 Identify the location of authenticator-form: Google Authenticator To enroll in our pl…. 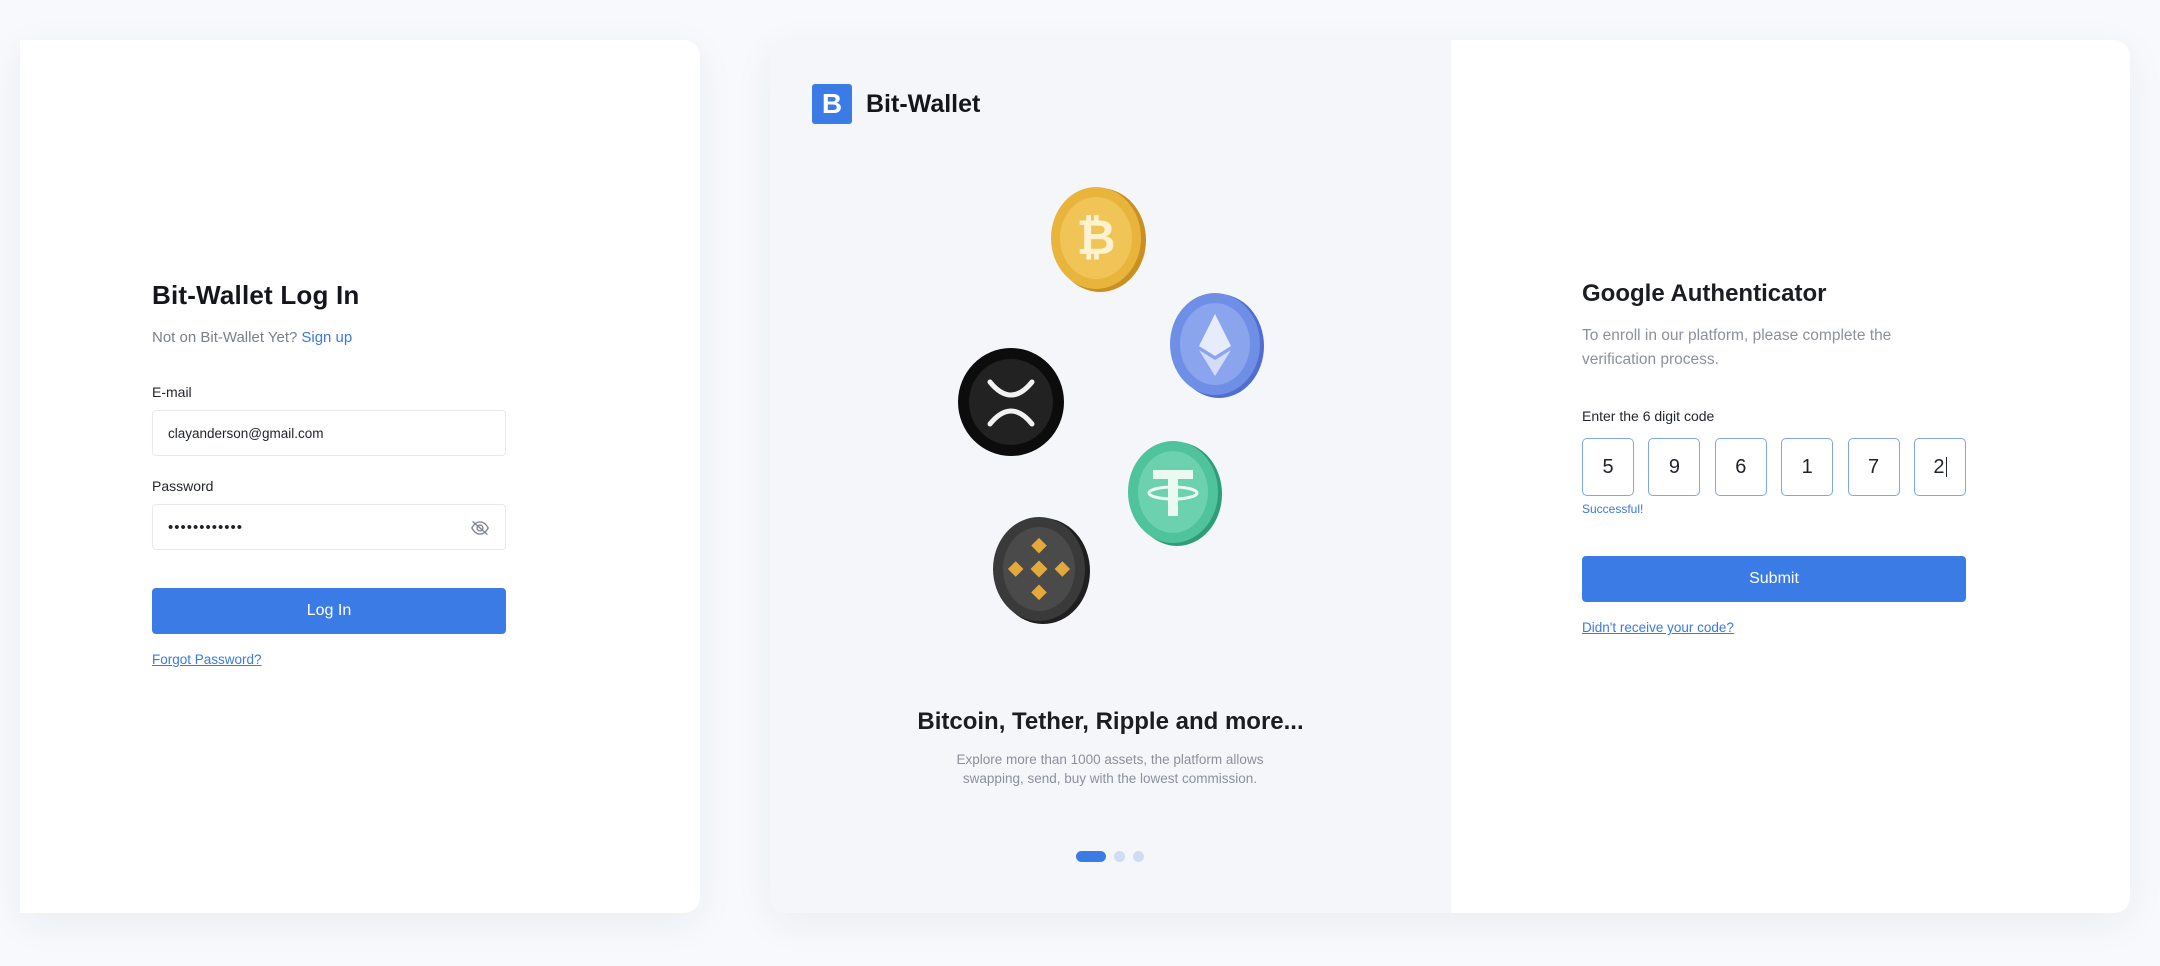
(1774, 458).